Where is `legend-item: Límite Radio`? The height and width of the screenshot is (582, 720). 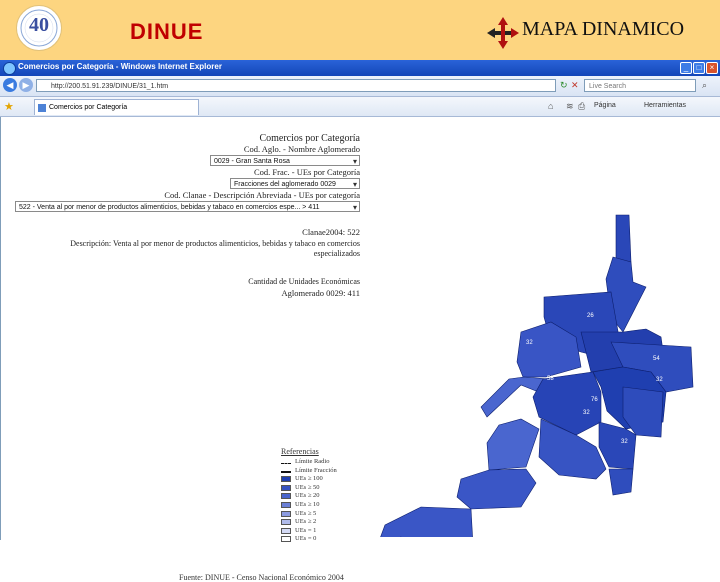
legend-item: Límite Radio is located at coordinates (309, 462).